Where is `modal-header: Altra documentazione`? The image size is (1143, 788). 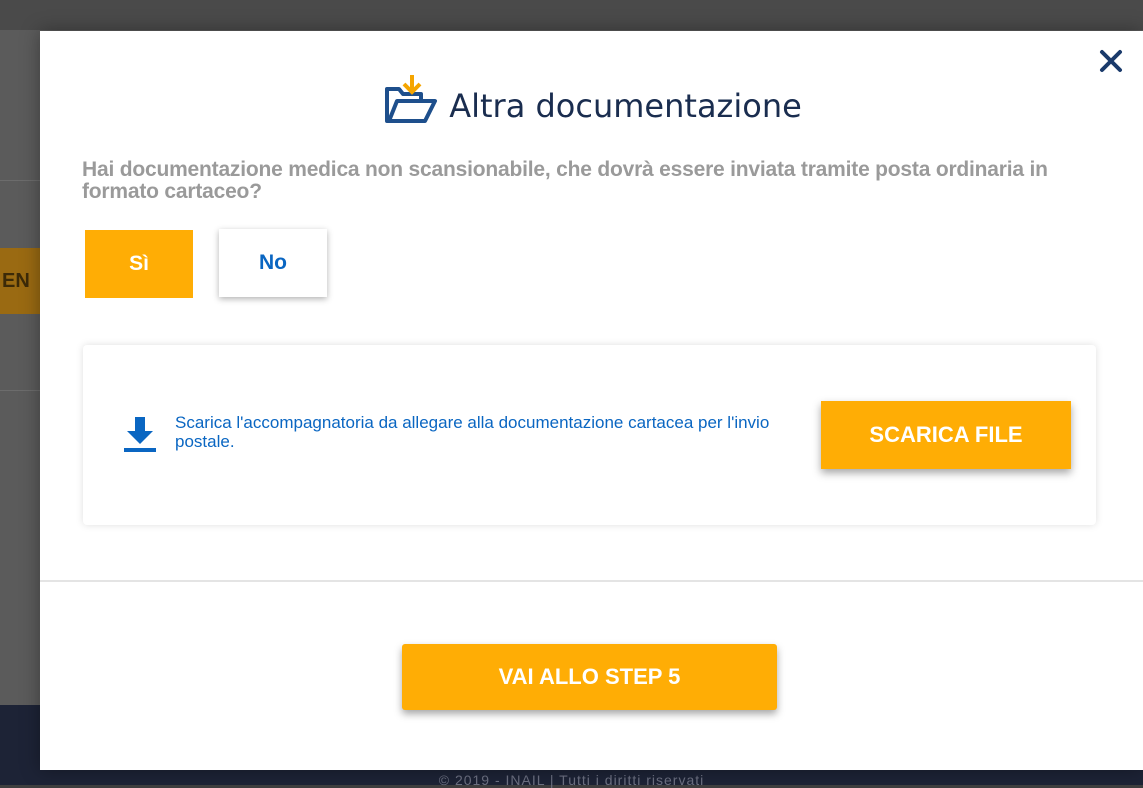
modal-header: Altra documentazione is located at coordinates (591, 101).